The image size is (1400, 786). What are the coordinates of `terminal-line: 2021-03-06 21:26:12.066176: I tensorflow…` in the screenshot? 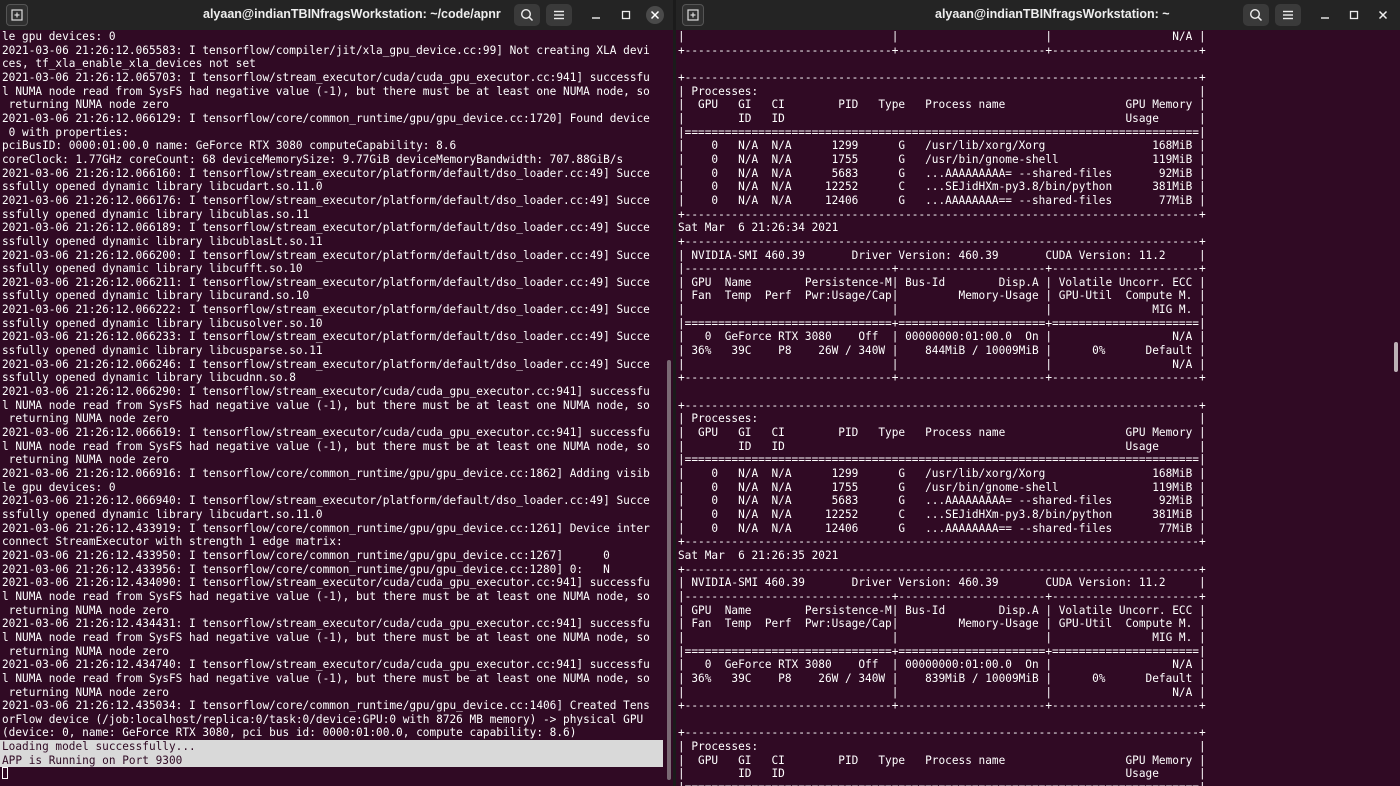 It's located at (326, 200).